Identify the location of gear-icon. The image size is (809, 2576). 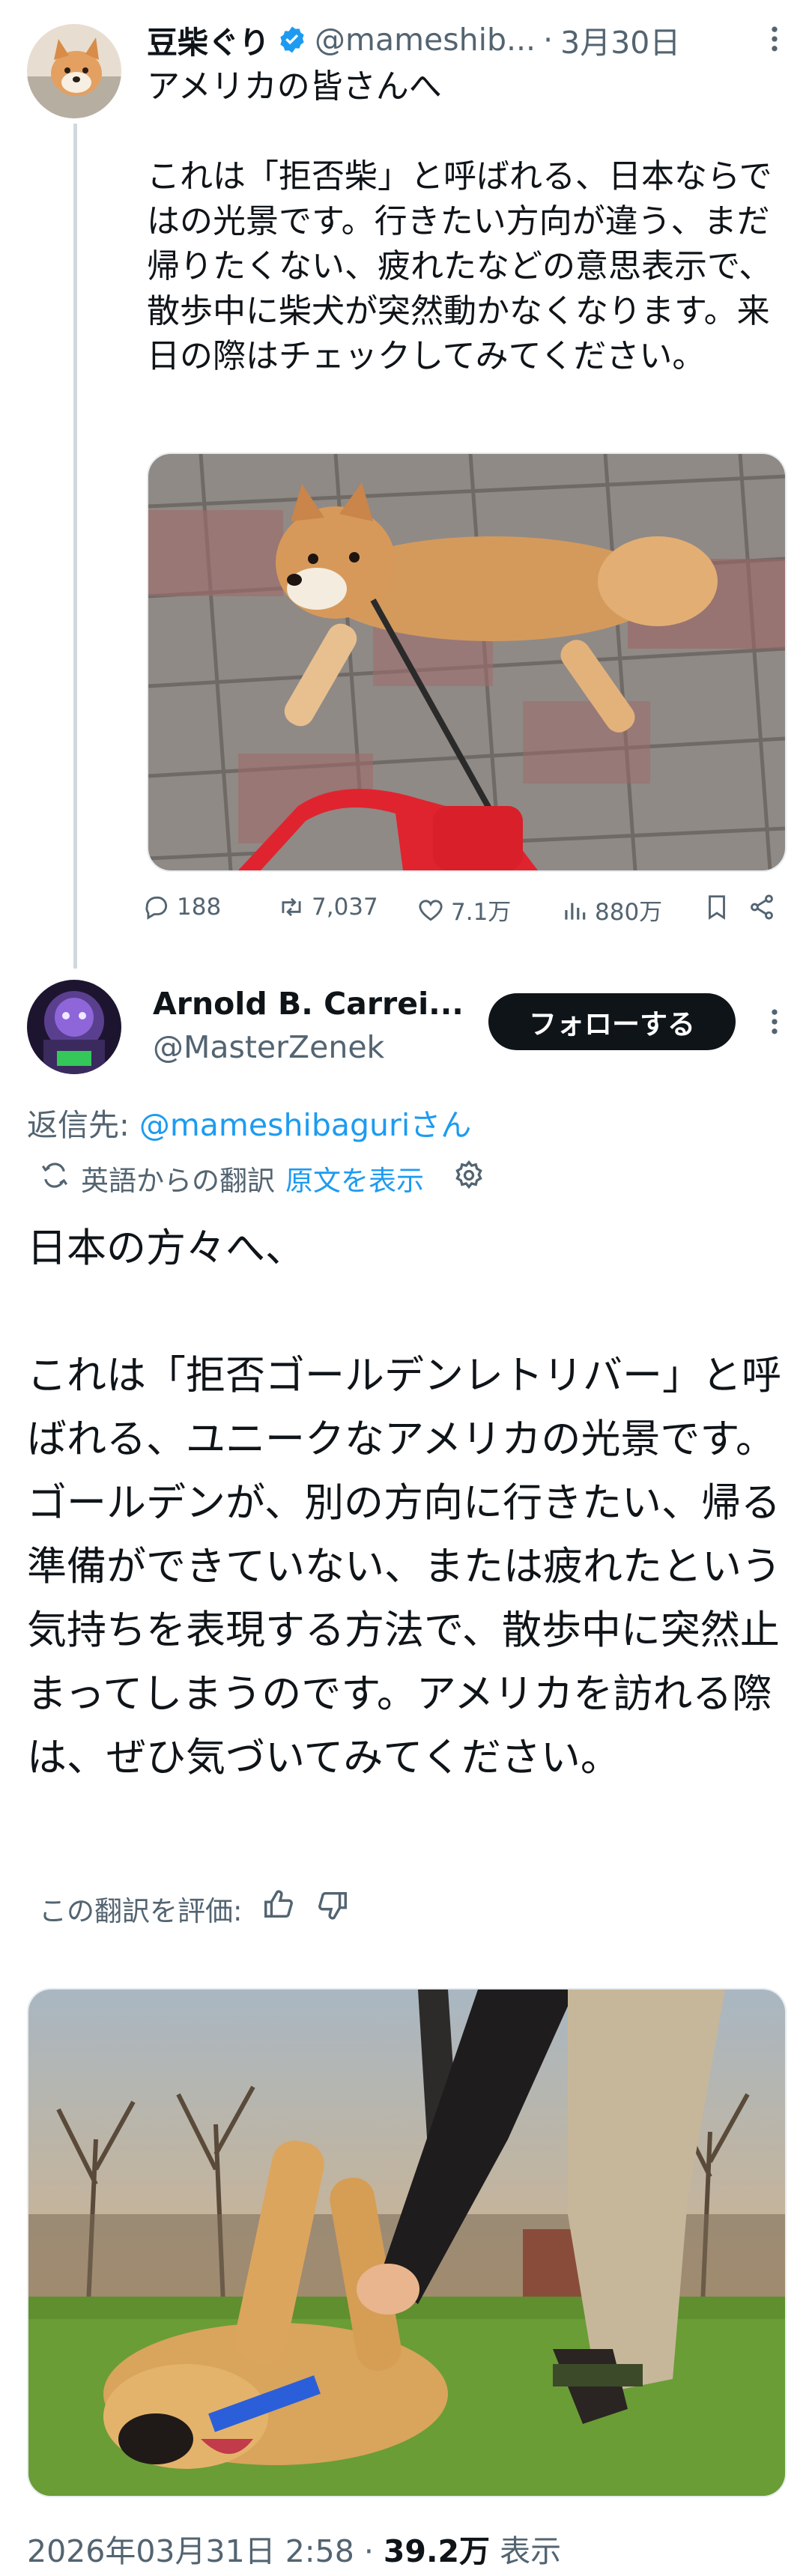
(468, 1178).